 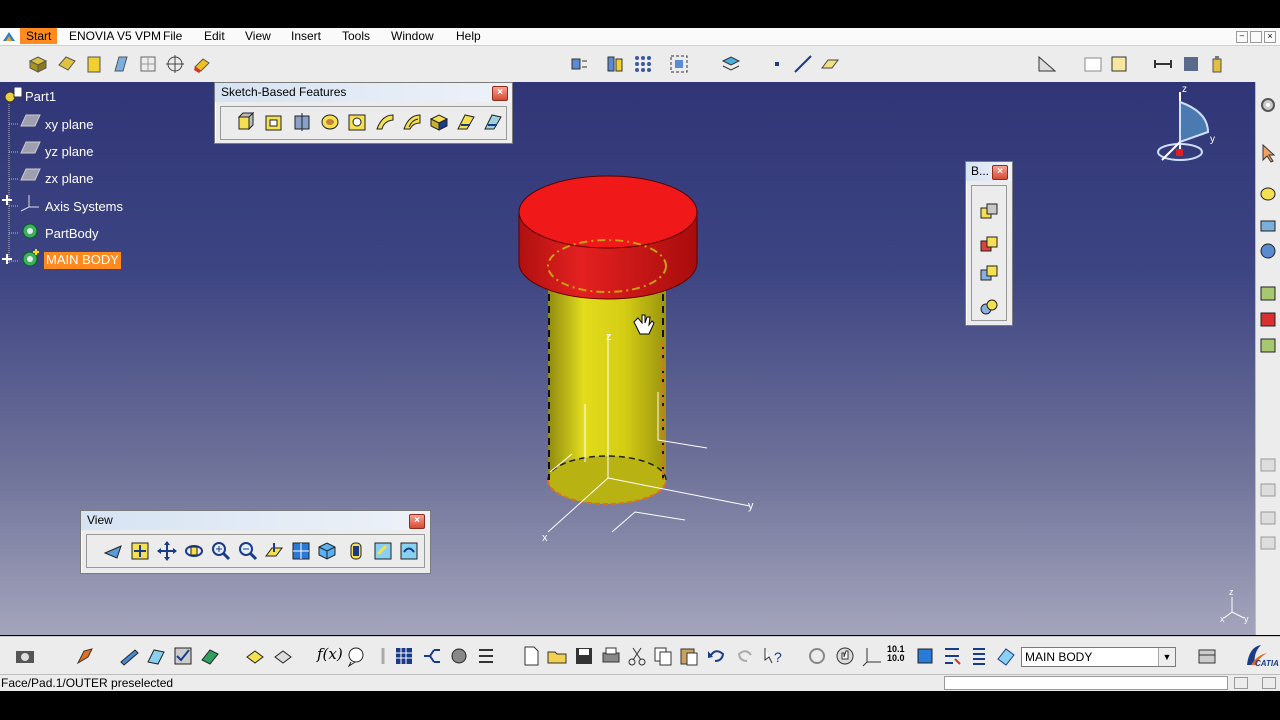 I want to click on removed-multi-section-icon, so click(x=493, y=122).